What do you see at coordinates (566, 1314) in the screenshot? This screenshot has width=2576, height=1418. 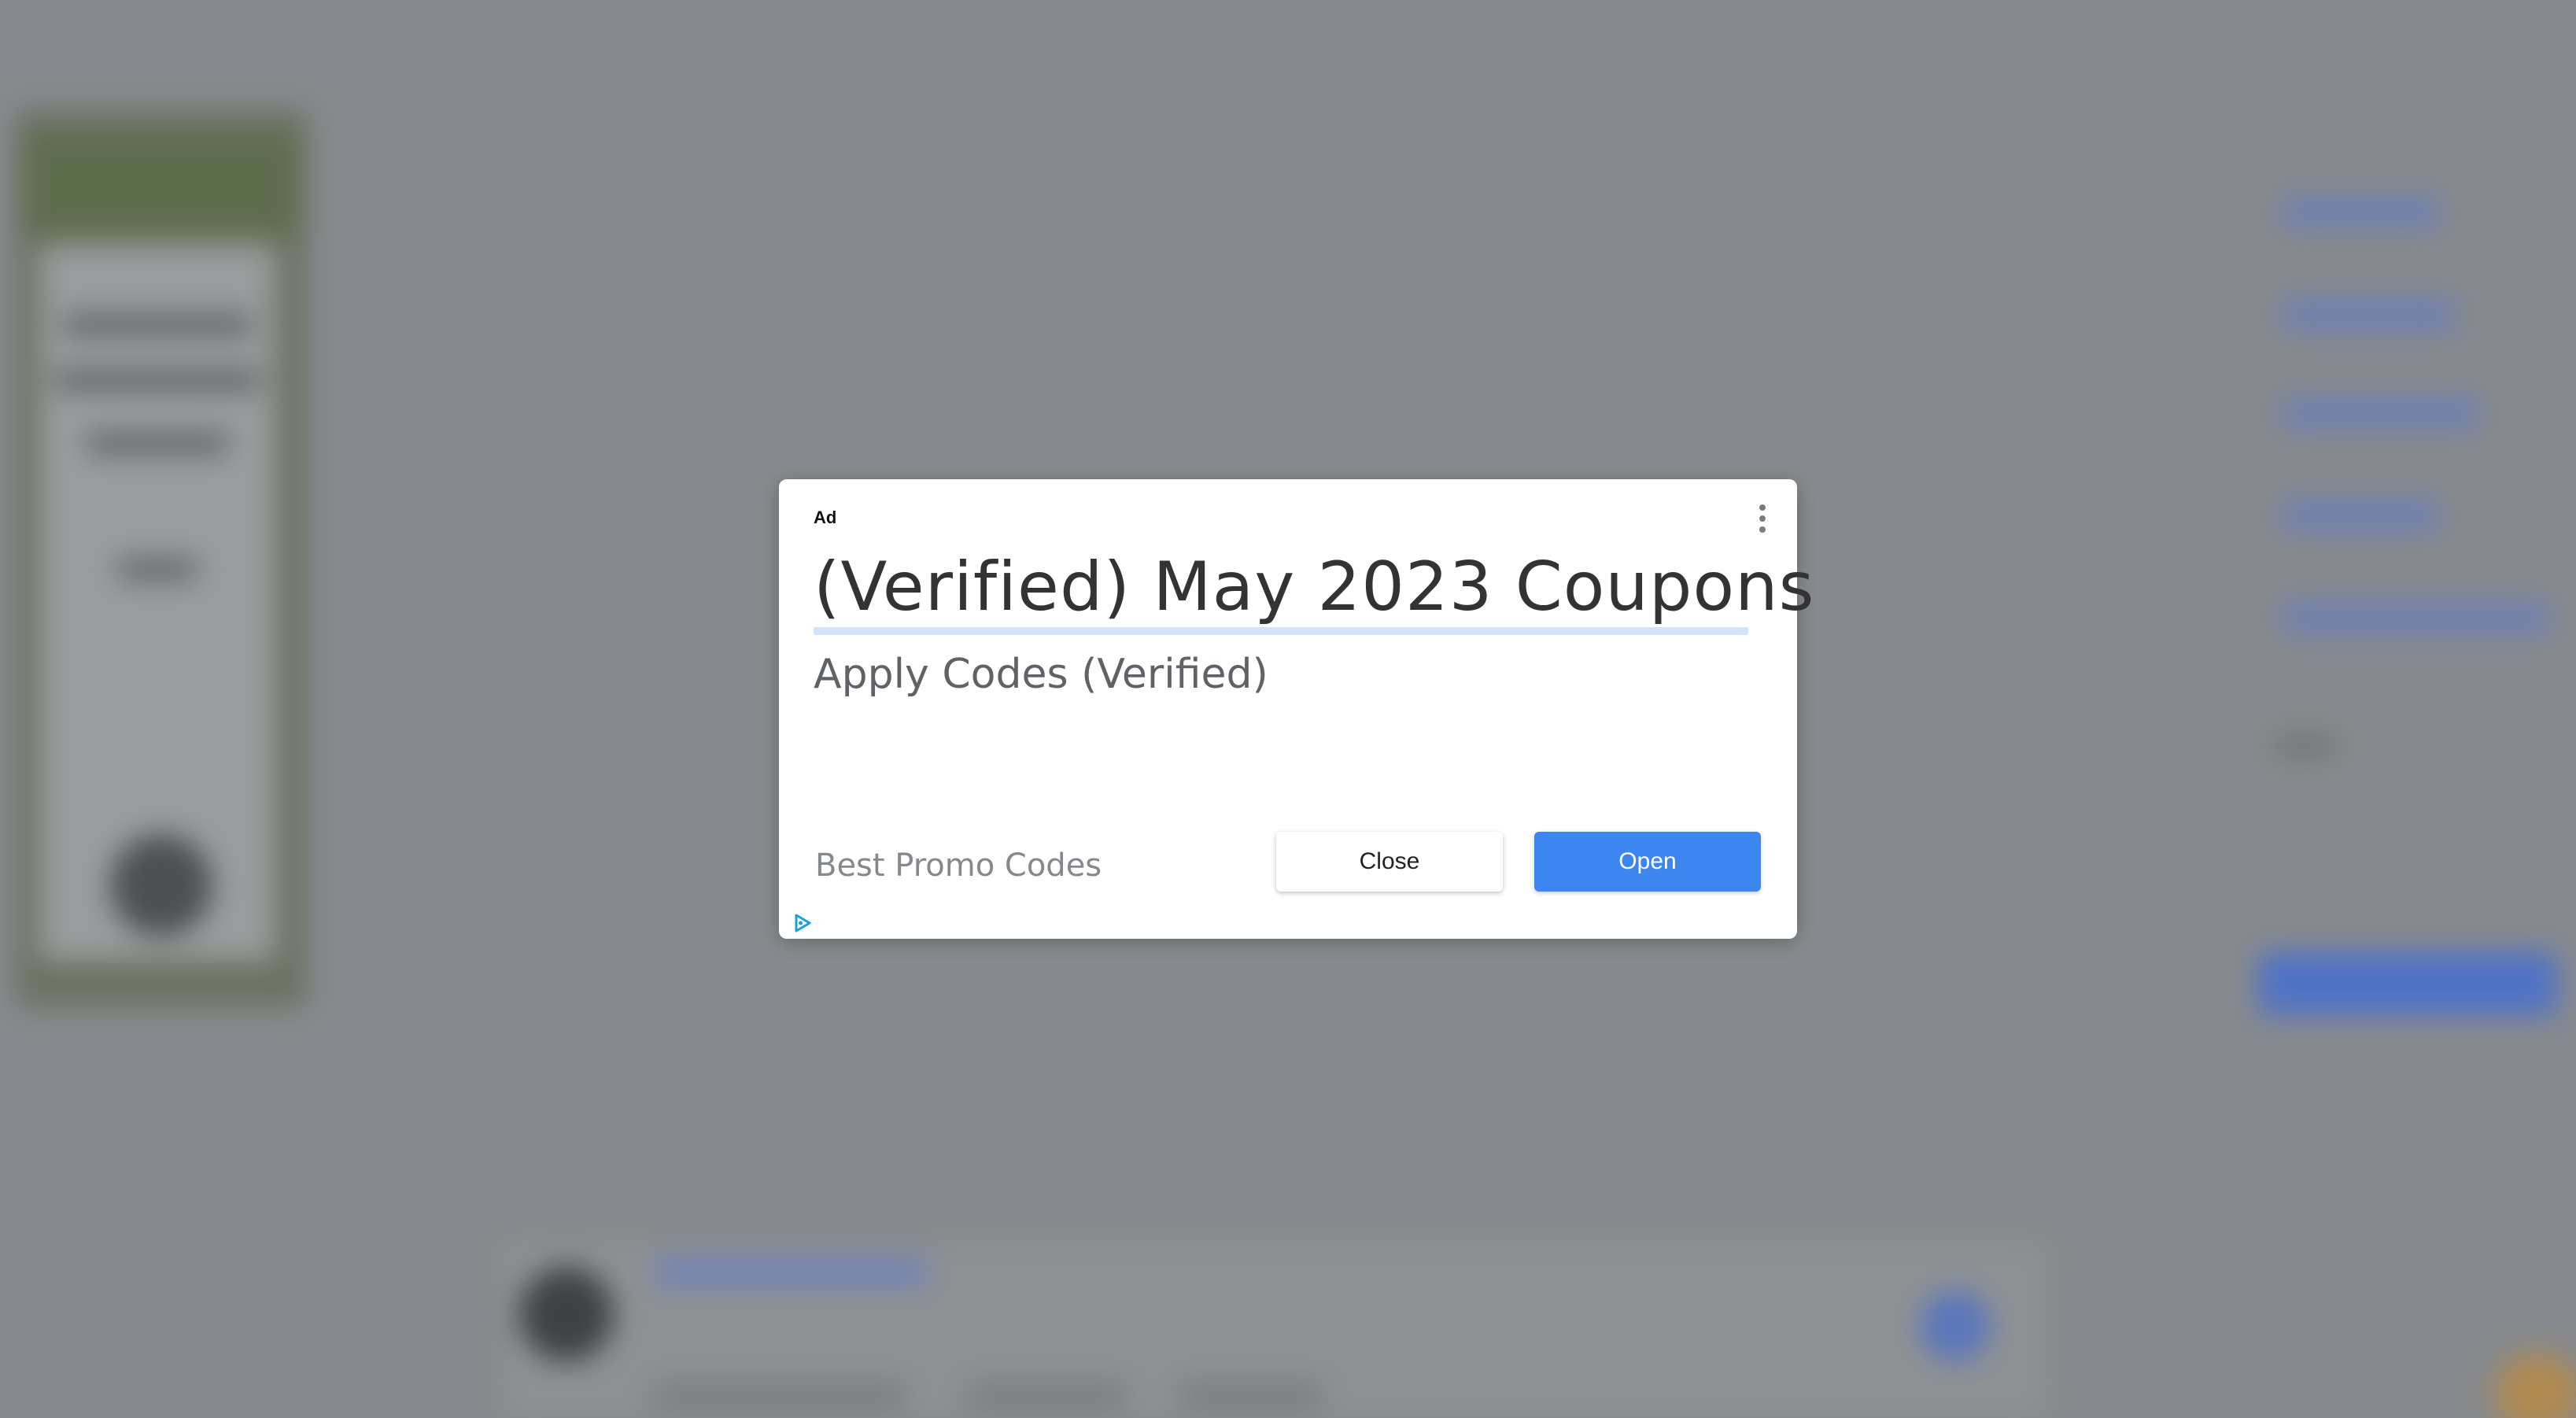 I see `background-avatar` at bounding box center [566, 1314].